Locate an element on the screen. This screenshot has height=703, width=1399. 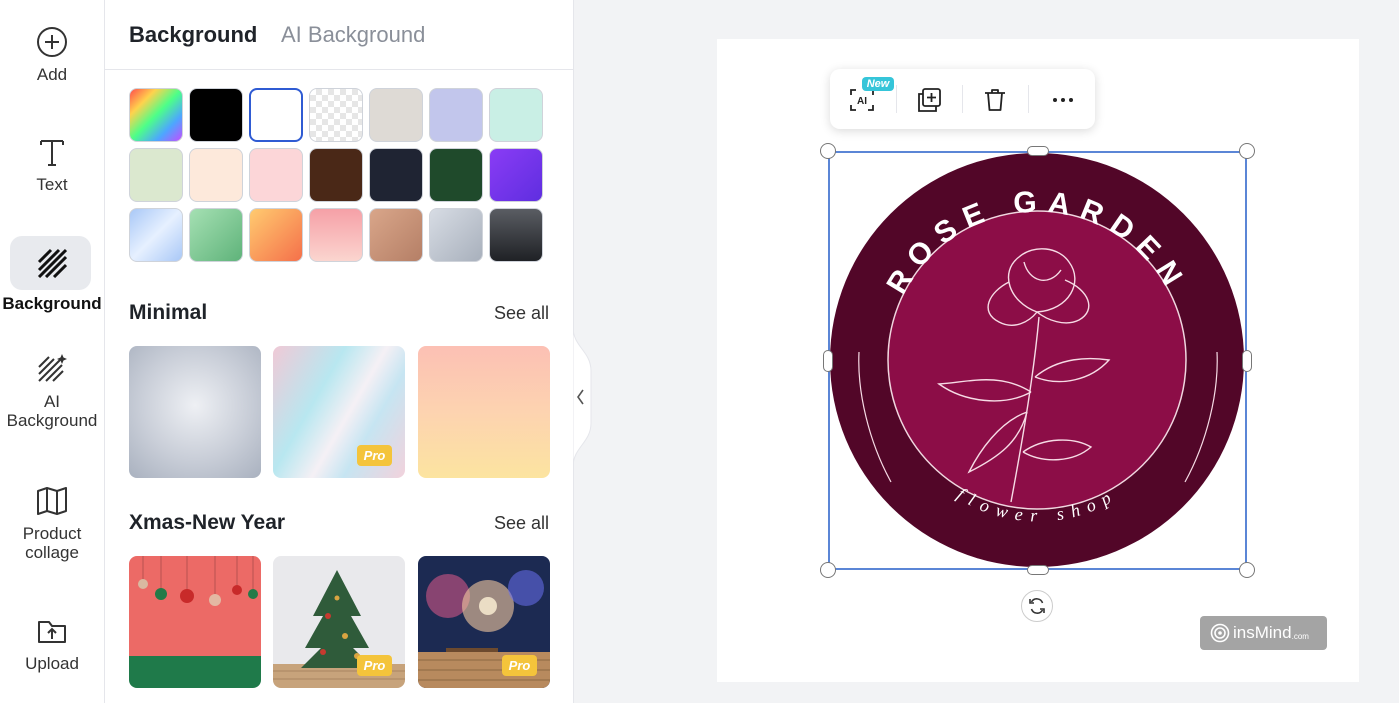
more-button is located at coordinates (1063, 100).